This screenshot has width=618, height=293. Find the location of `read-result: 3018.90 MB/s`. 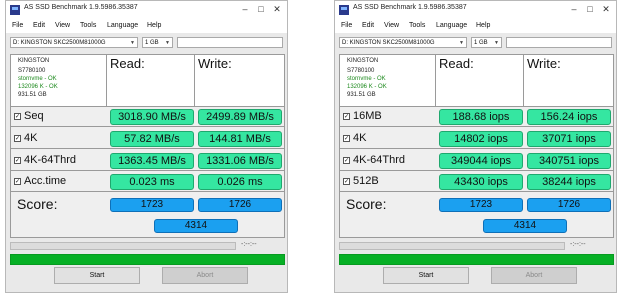

read-result: 3018.90 MB/s is located at coordinates (152, 117).